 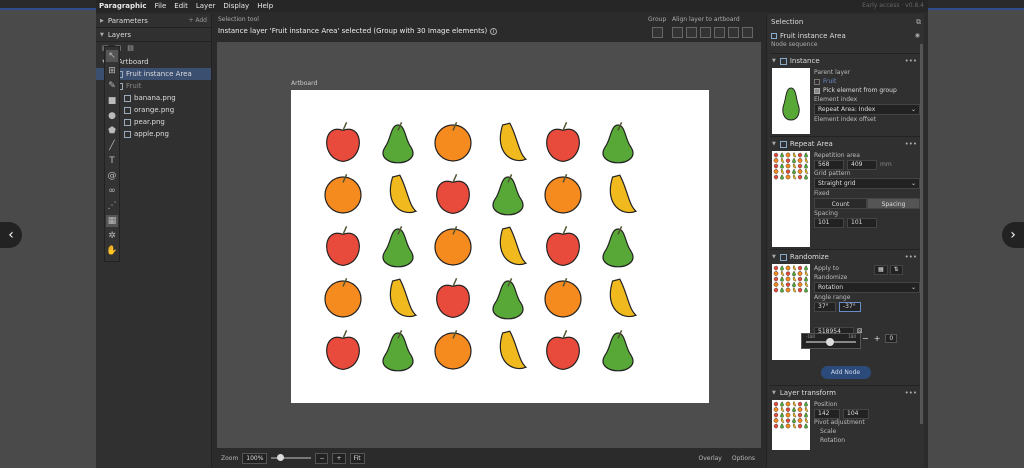 I want to click on text-tool-icon: T, so click(x=112, y=161).